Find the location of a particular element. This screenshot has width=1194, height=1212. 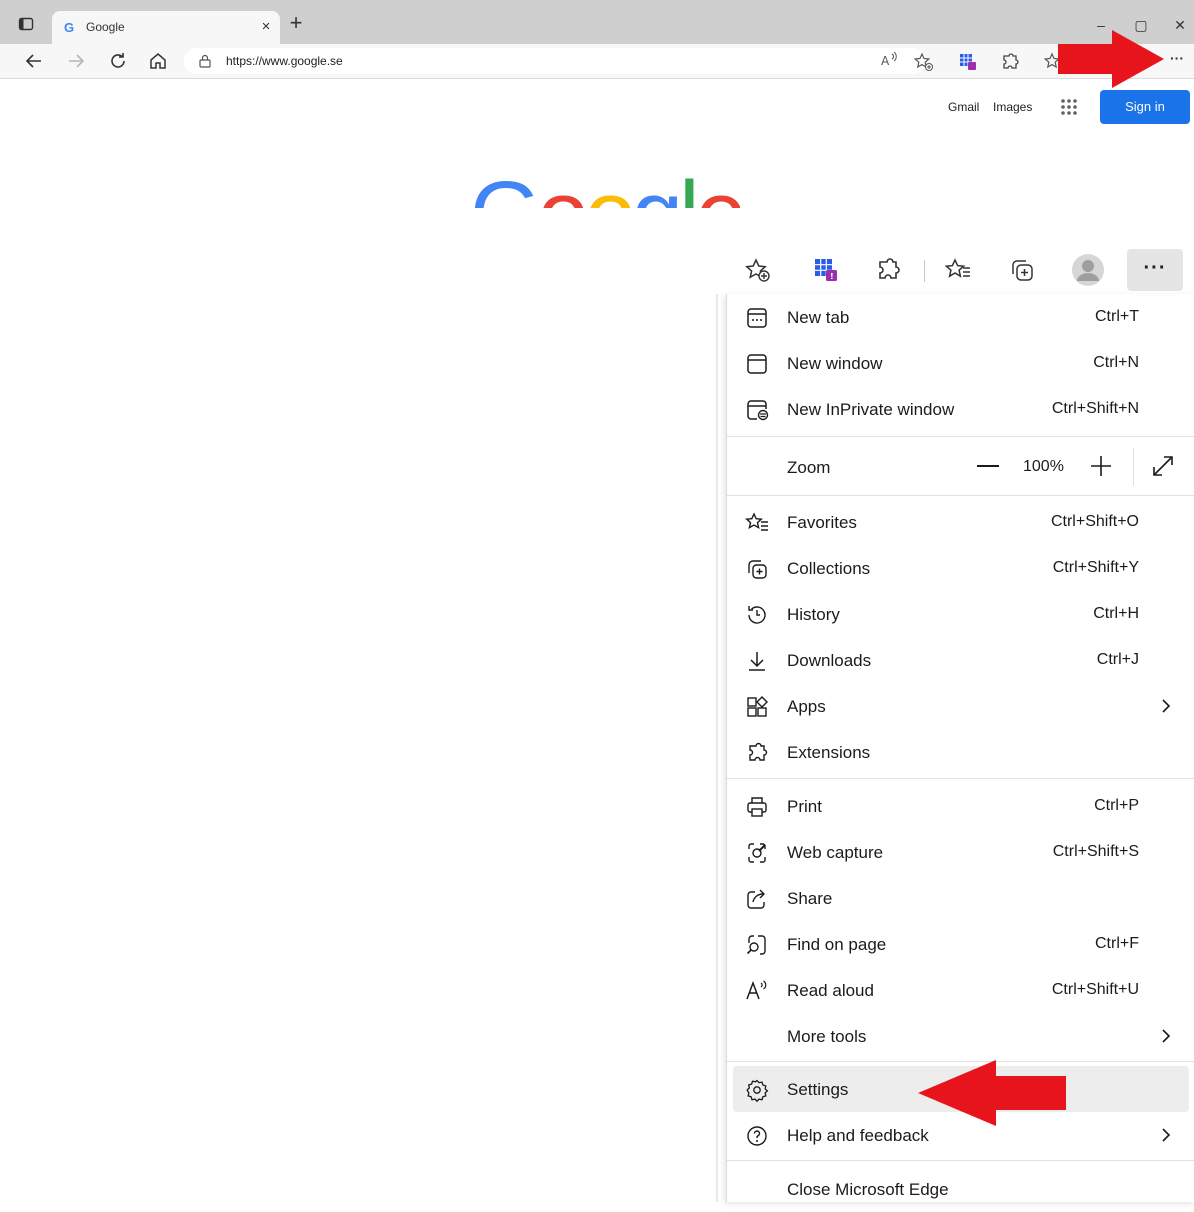

menu-item-label: Close Microsoft Edge is located at coordinates (868, 1189).